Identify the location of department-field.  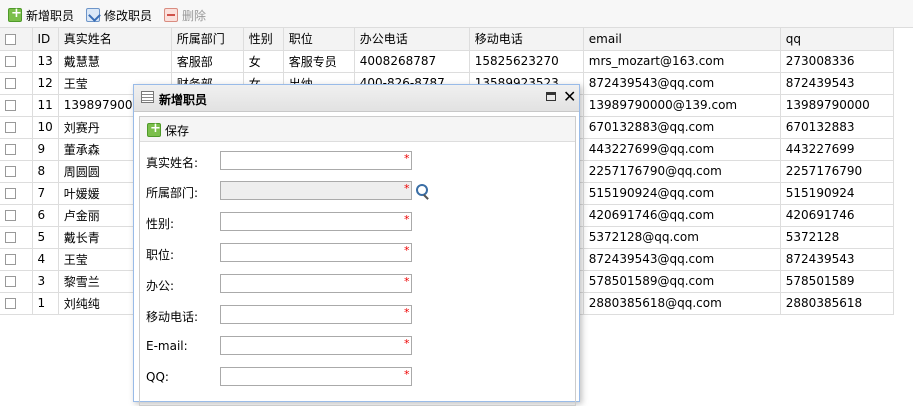
(316, 190).